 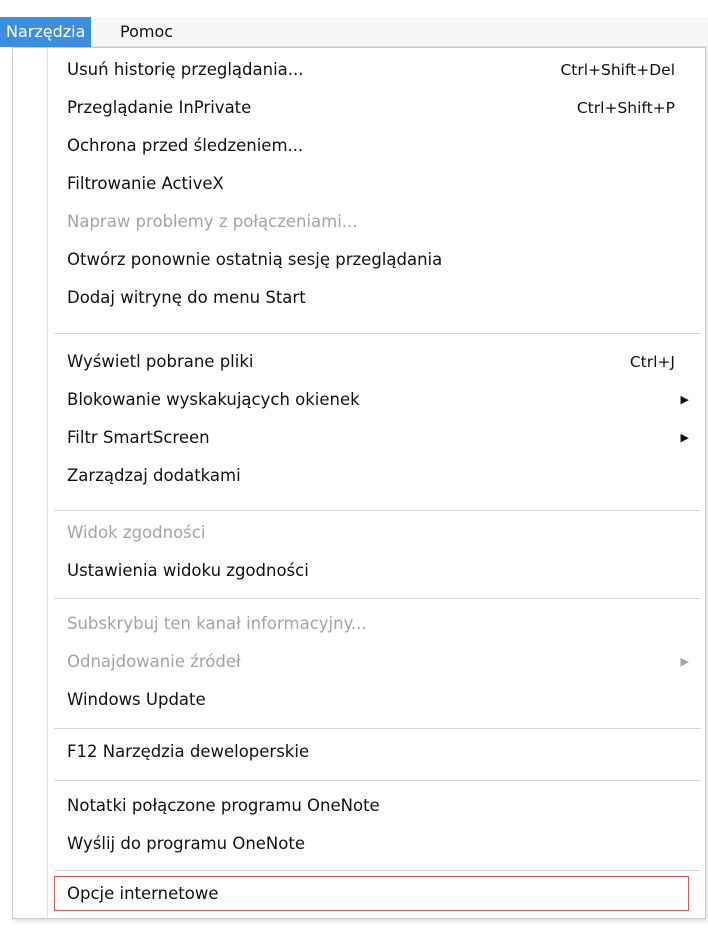 What do you see at coordinates (372, 844) in the screenshot?
I see `menu-item-send-to-onenote: Wyślij do programu OneNote` at bounding box center [372, 844].